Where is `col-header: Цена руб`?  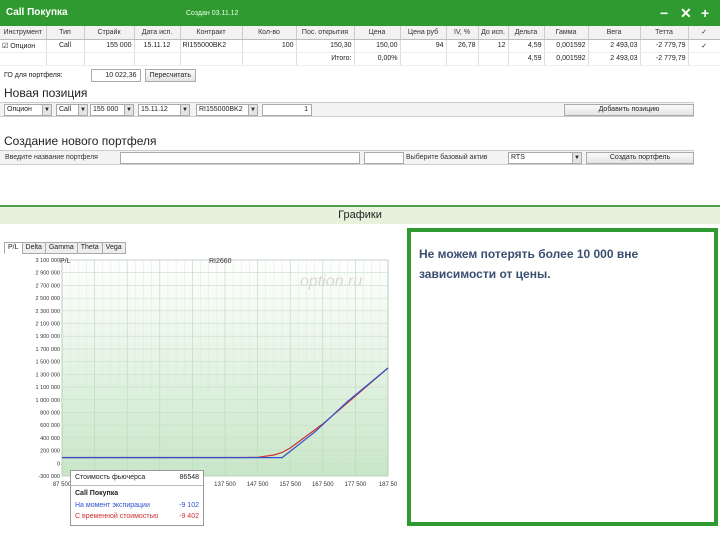 col-header: Цена руб is located at coordinates (423, 33).